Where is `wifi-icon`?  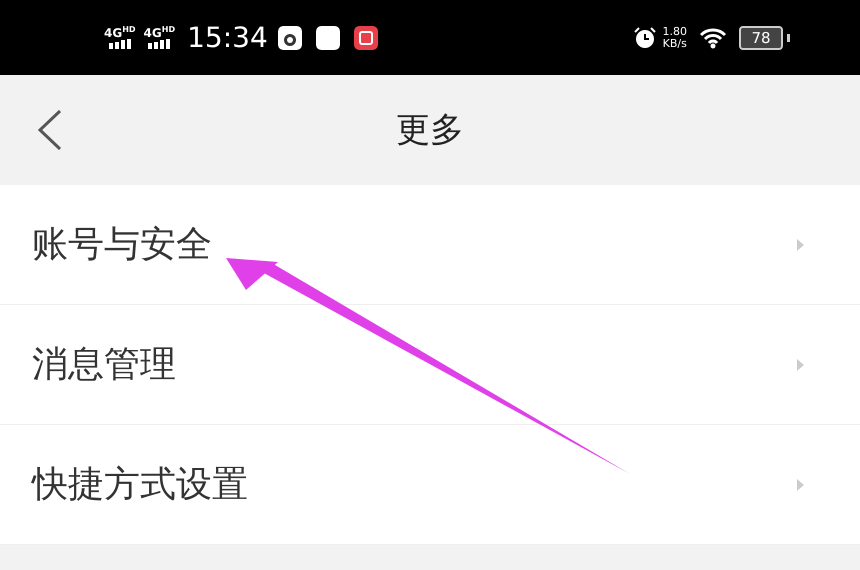 wifi-icon is located at coordinates (713, 37).